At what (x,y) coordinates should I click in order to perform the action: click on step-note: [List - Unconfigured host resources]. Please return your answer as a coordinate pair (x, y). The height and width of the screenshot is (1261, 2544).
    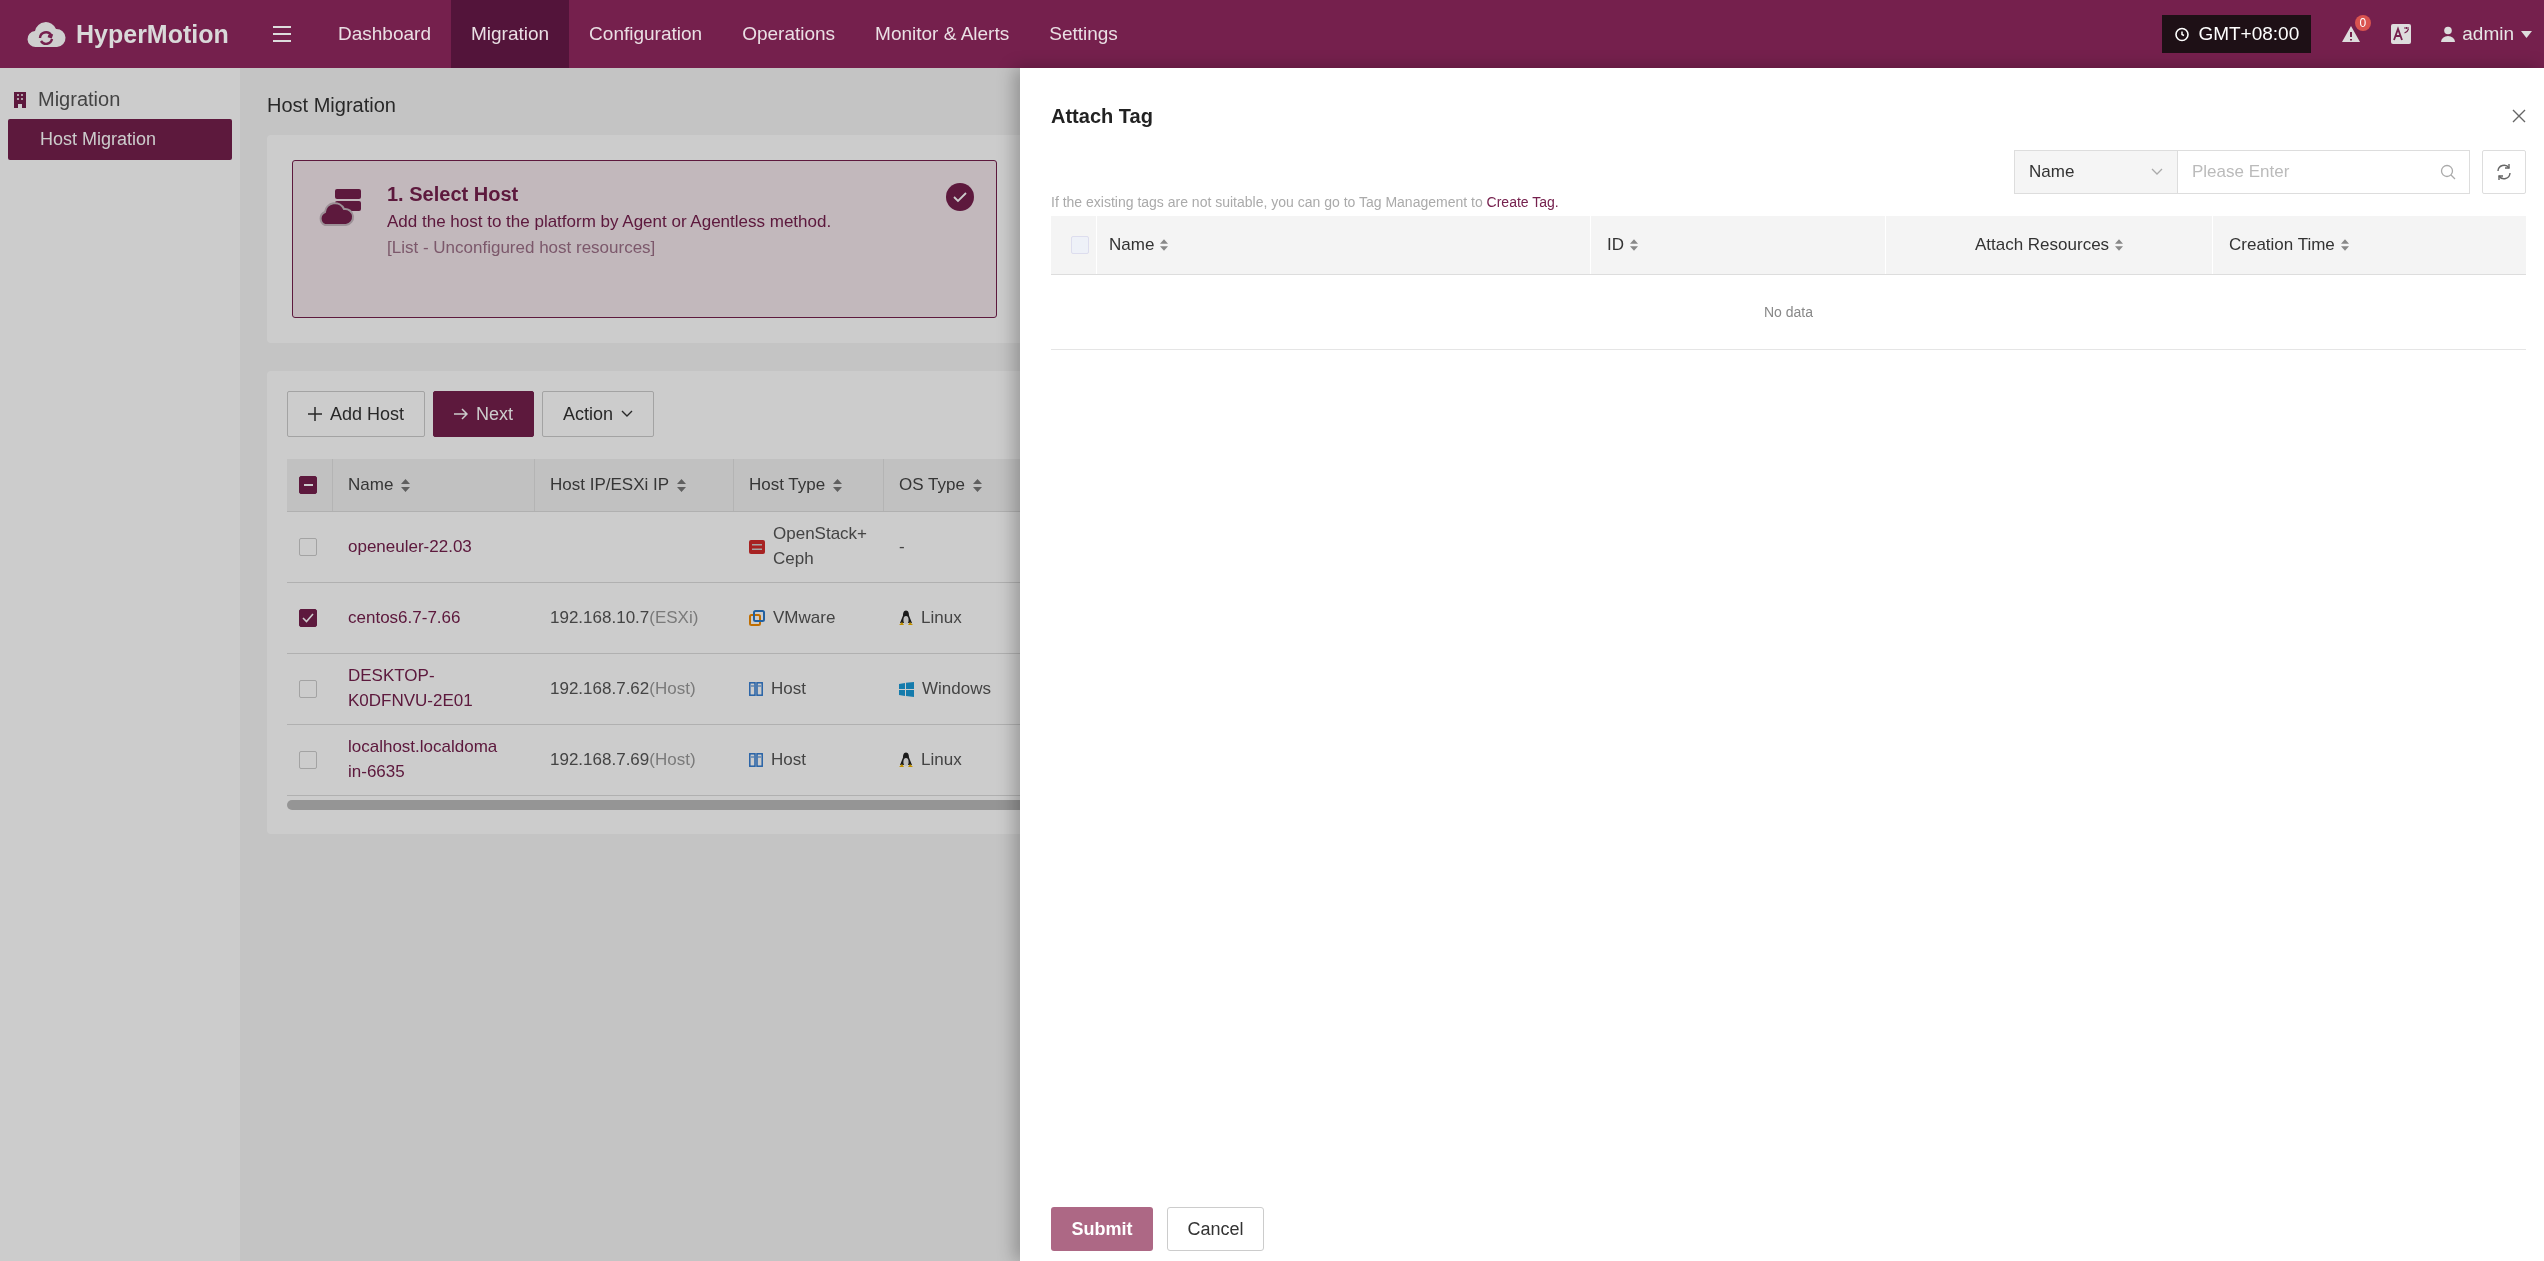
    Looking at the image, I should click on (522, 248).